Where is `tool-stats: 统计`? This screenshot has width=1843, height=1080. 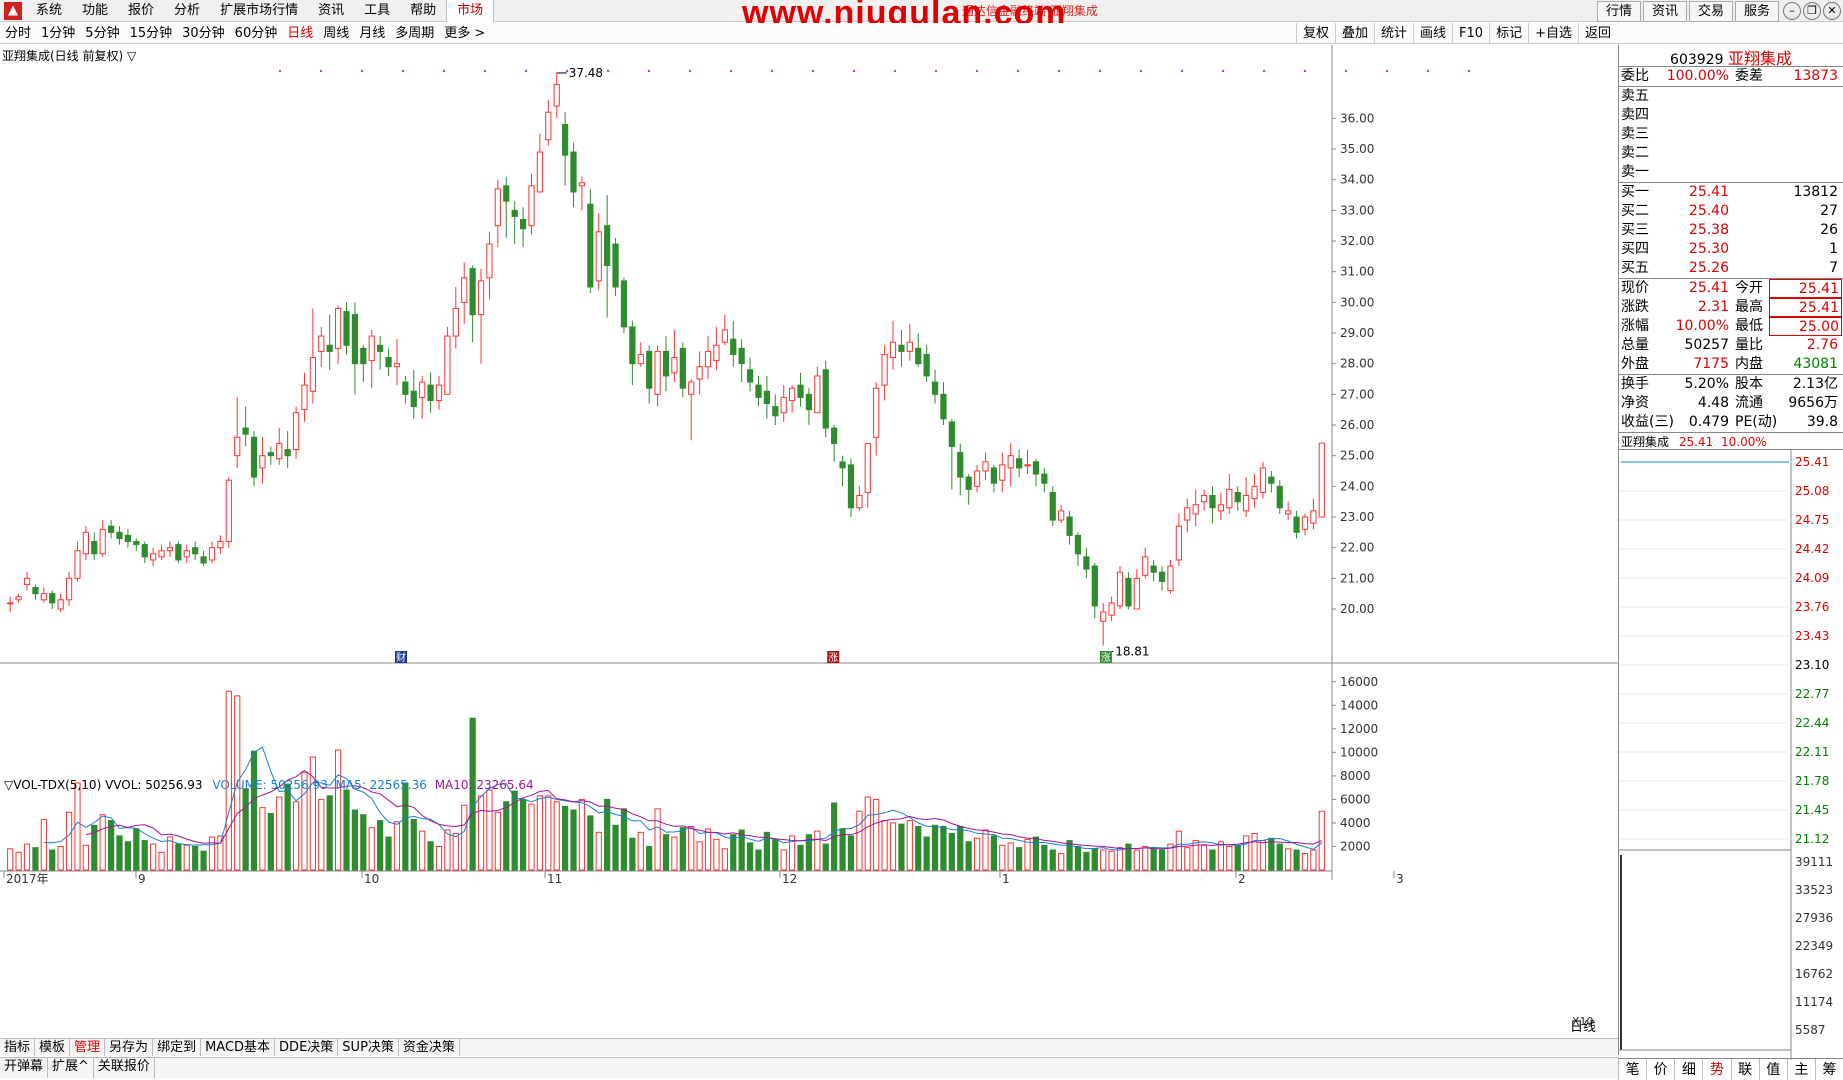 tool-stats: 统计 is located at coordinates (1393, 33).